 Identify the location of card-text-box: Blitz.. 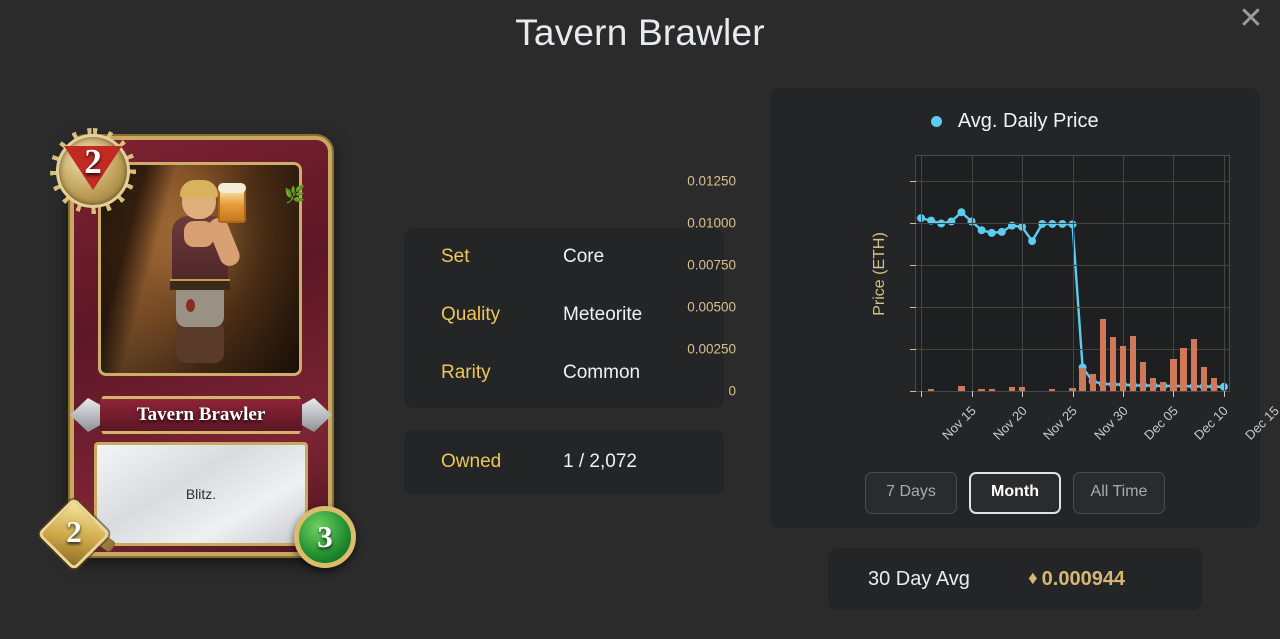
(201, 494).